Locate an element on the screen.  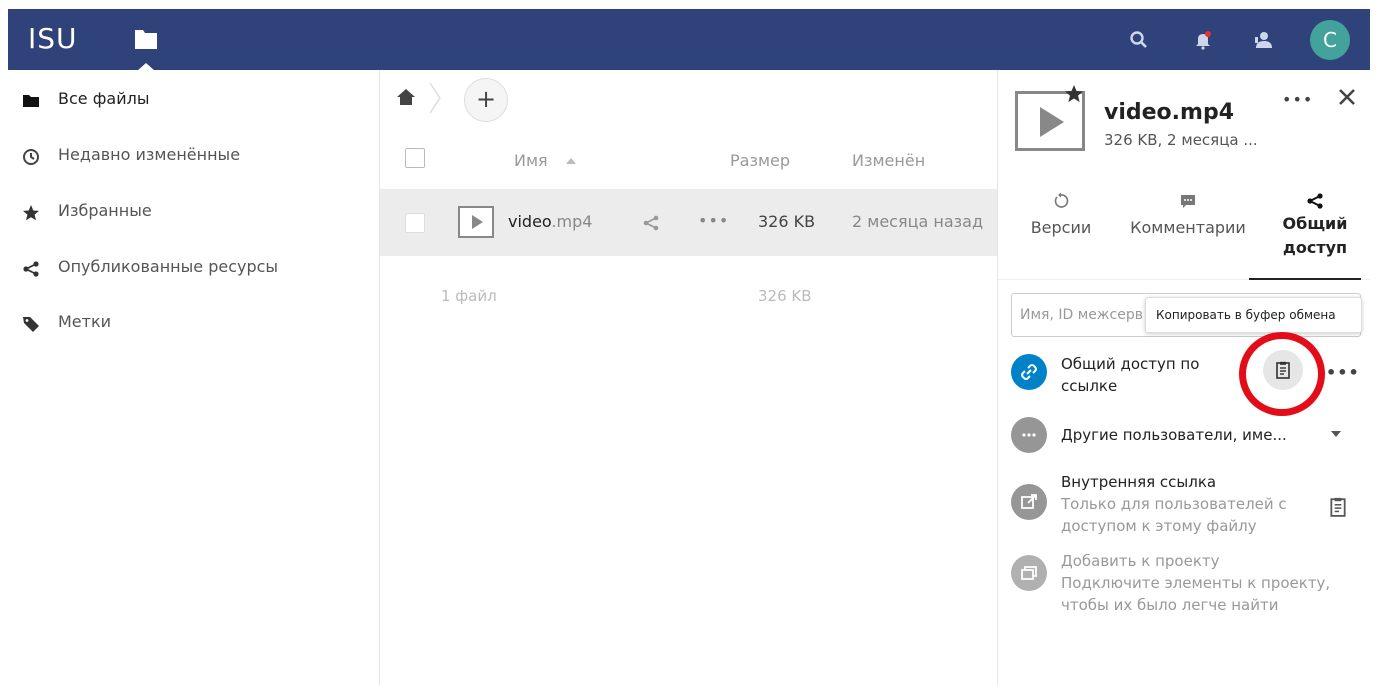
sidebar-item-label: Все файлы is located at coordinates (104, 98).